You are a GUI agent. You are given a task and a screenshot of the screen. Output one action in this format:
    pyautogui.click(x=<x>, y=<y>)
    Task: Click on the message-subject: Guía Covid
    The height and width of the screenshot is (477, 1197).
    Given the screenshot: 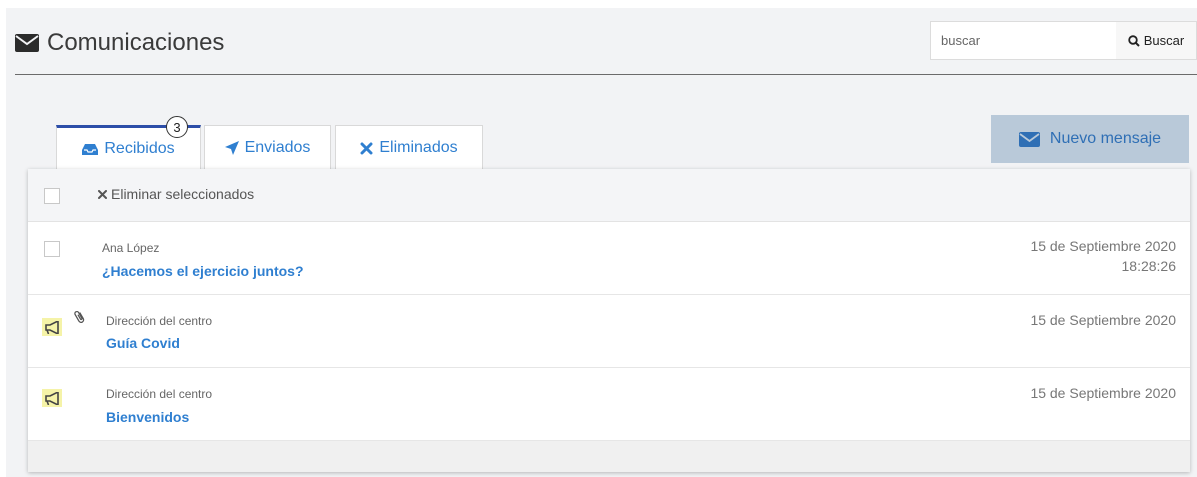 What is the action you would take?
    pyautogui.click(x=143, y=343)
    